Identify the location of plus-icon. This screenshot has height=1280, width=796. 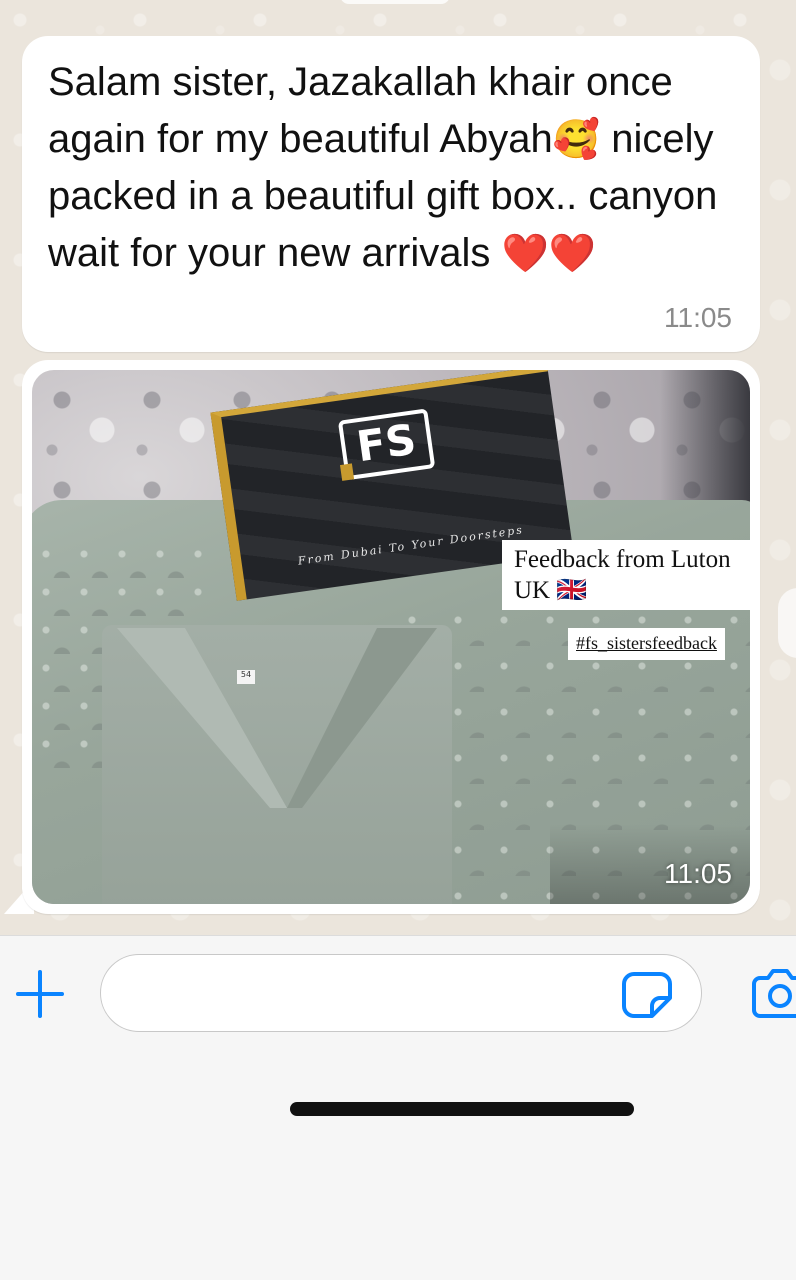
(40, 994).